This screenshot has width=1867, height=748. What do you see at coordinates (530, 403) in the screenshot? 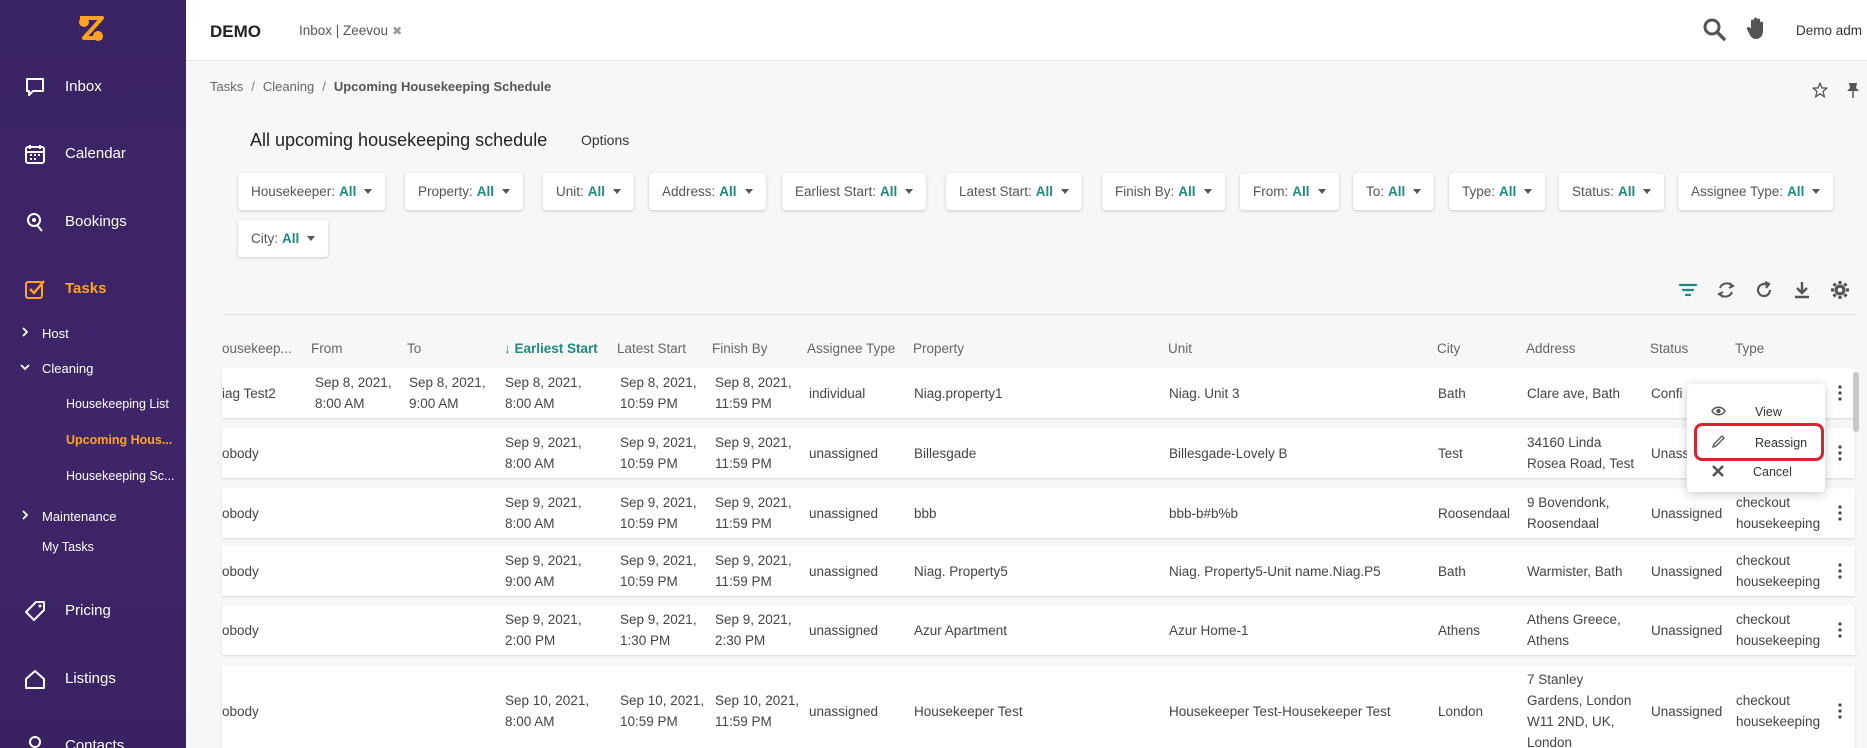
I see `cell-earliest-start-line: 8:00 AM` at bounding box center [530, 403].